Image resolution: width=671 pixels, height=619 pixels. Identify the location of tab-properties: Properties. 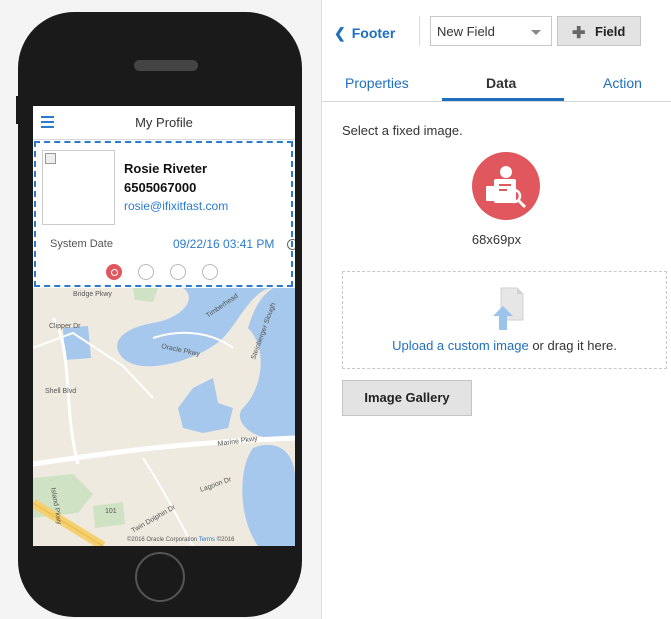
(377, 83).